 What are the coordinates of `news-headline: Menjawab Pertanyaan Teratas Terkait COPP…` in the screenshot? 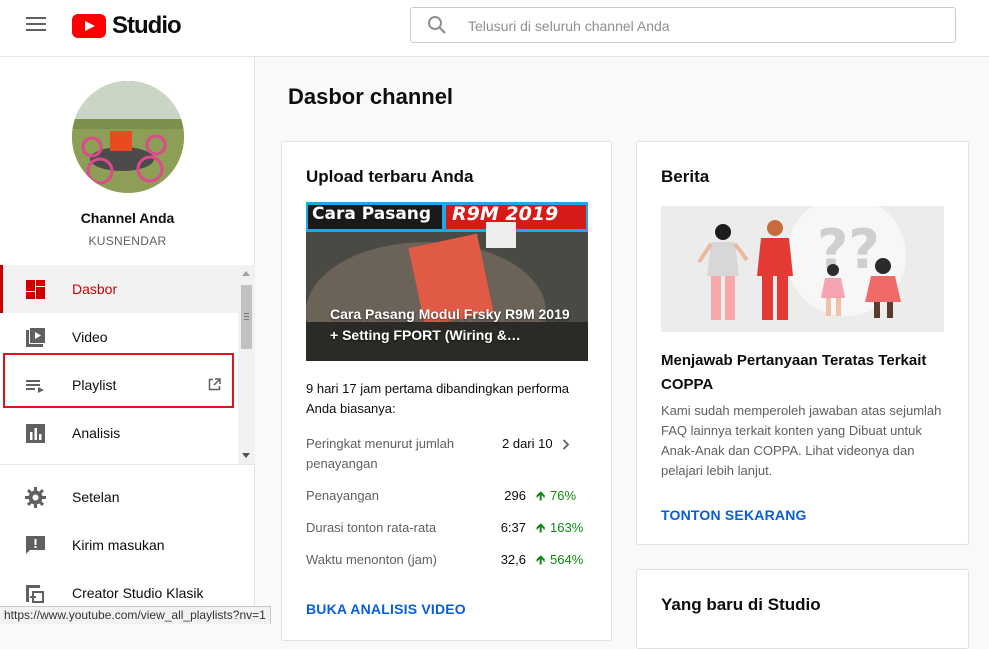 It's located at (796, 373).